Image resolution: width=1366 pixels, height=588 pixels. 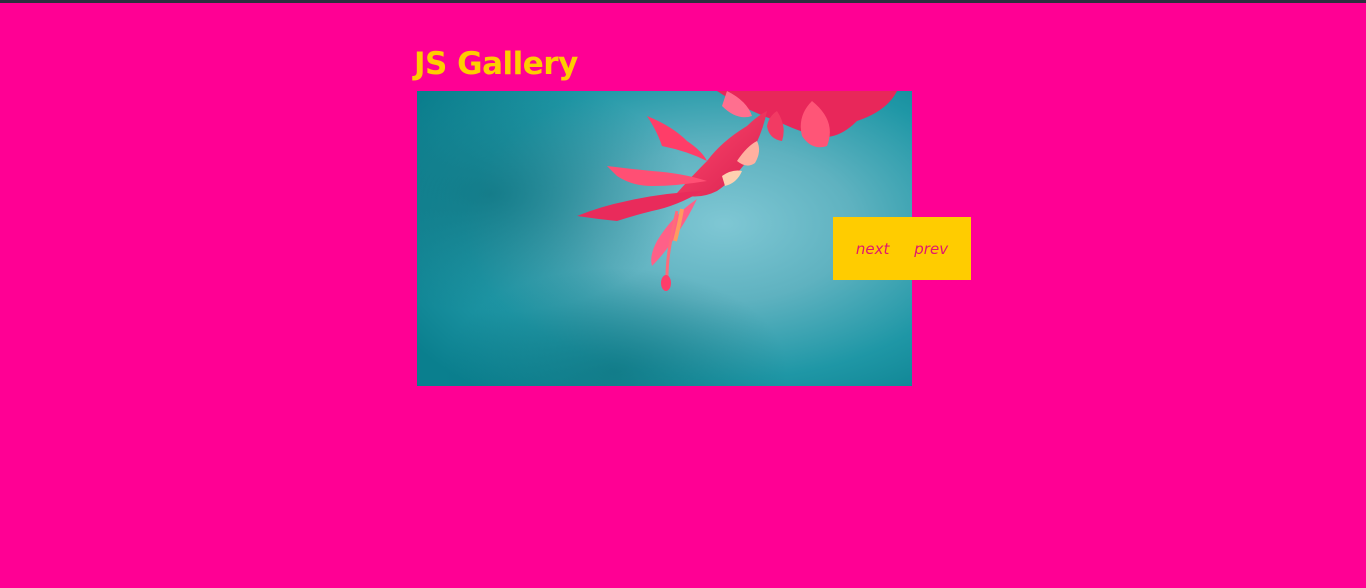 What do you see at coordinates (902, 248) in the screenshot?
I see `gallery-controls: next prev` at bounding box center [902, 248].